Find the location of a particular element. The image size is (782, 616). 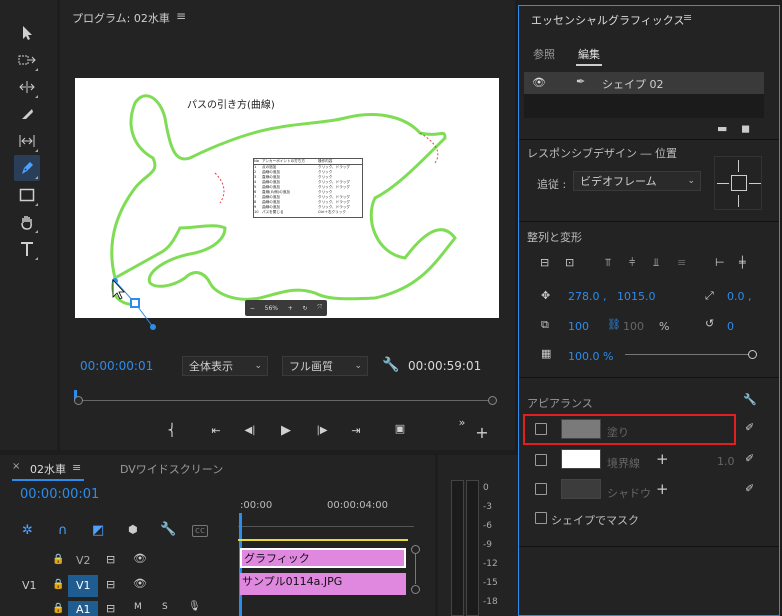

program-current-timecode: 00:00:00:01 is located at coordinates (116, 366).